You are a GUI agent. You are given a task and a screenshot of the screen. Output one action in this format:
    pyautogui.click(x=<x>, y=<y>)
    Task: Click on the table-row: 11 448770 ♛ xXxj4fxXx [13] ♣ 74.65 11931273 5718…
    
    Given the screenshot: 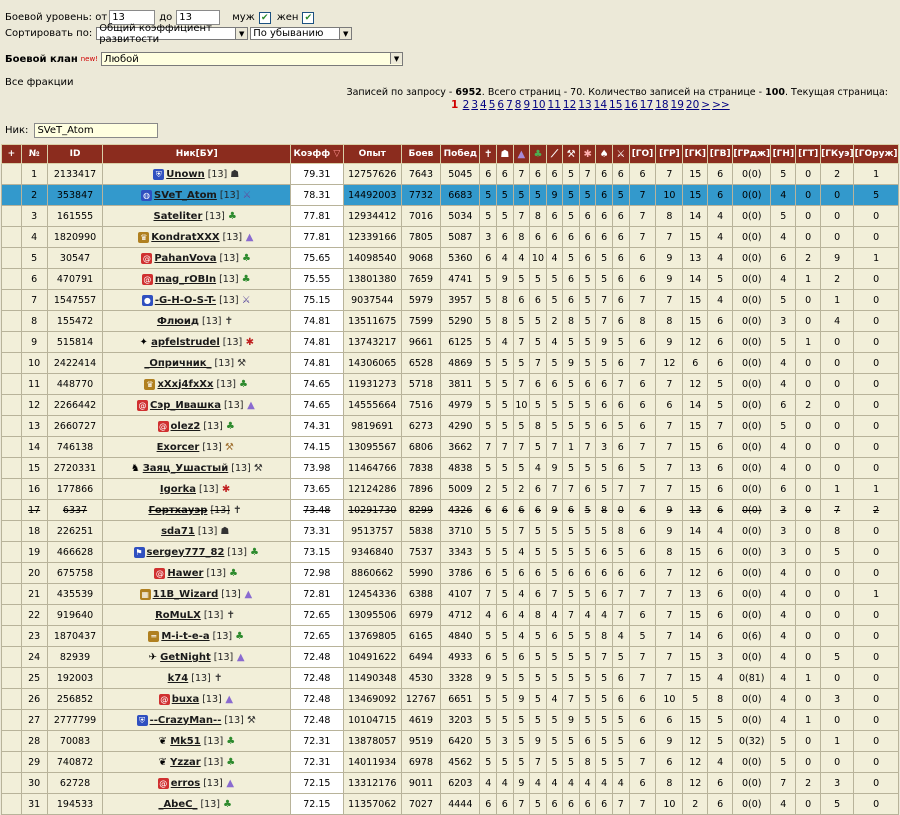 What is the action you would take?
    pyautogui.click(x=450, y=384)
    